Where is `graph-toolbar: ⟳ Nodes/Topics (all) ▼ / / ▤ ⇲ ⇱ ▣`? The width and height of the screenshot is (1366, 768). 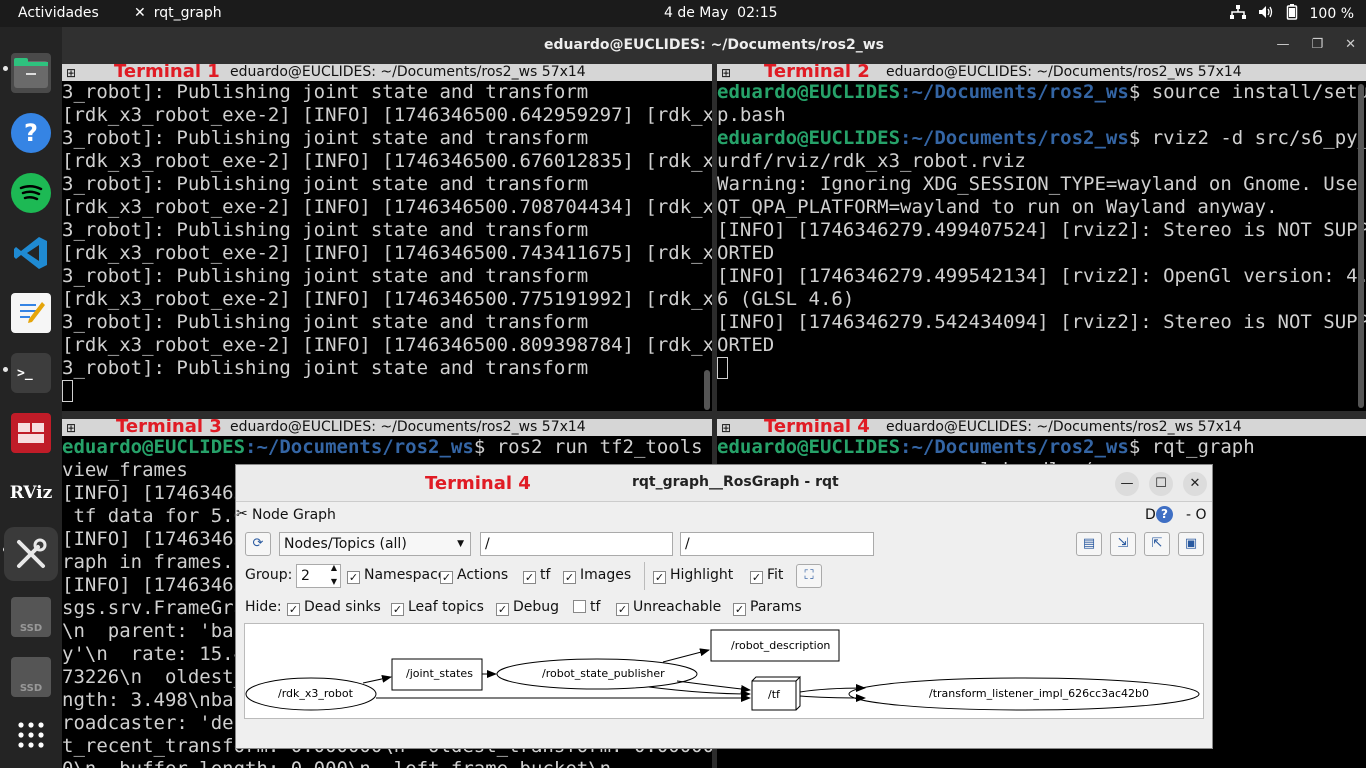
graph-toolbar: ⟳ Nodes/Topics (all) ▼ / / ▤ ⇲ ⇱ ▣ is located at coordinates (724, 545).